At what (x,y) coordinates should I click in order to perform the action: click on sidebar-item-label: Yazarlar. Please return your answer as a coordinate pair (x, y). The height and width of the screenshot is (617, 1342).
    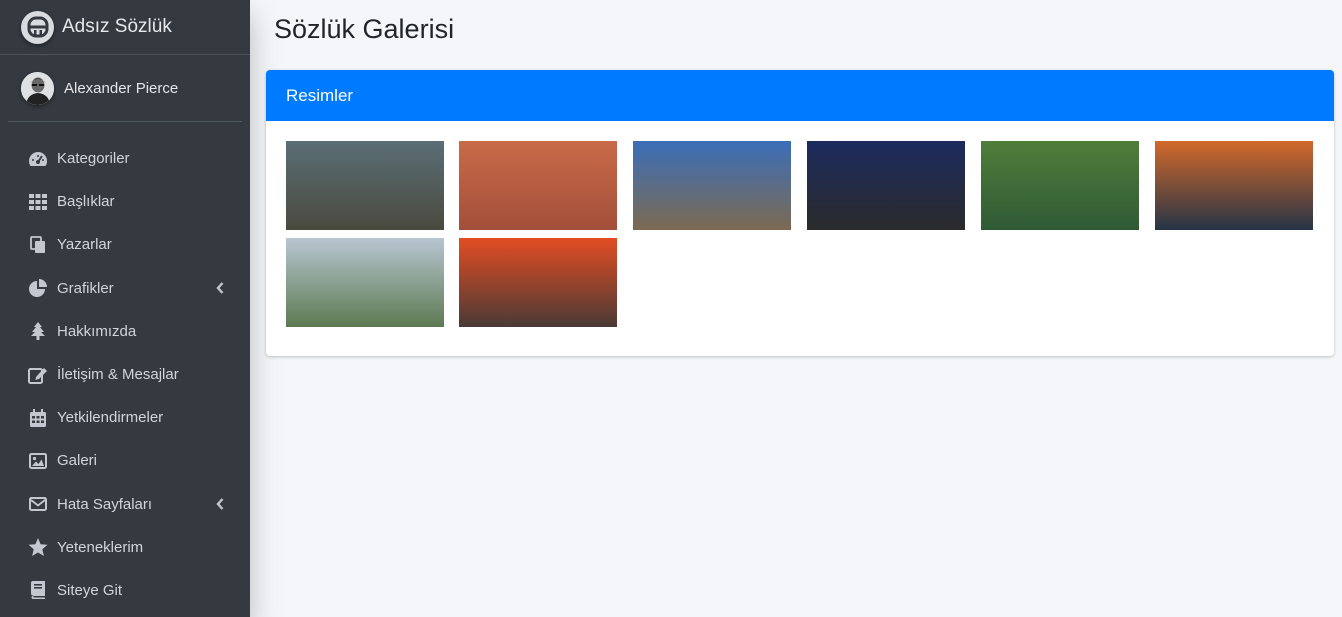
    Looking at the image, I should click on (84, 245).